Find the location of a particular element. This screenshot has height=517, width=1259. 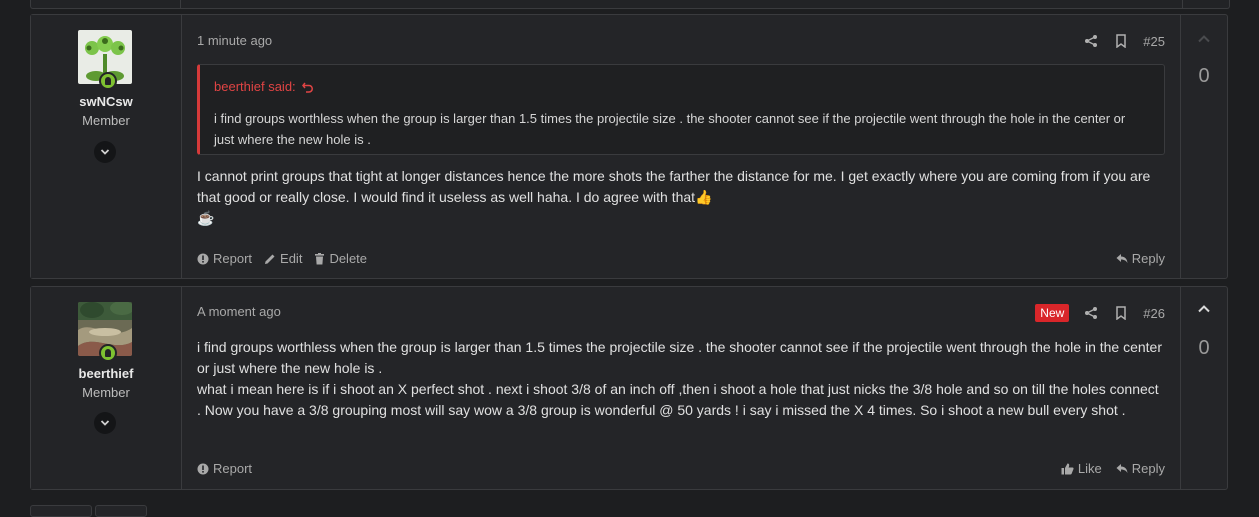

user-info: swNCsw Member is located at coordinates (106, 146).